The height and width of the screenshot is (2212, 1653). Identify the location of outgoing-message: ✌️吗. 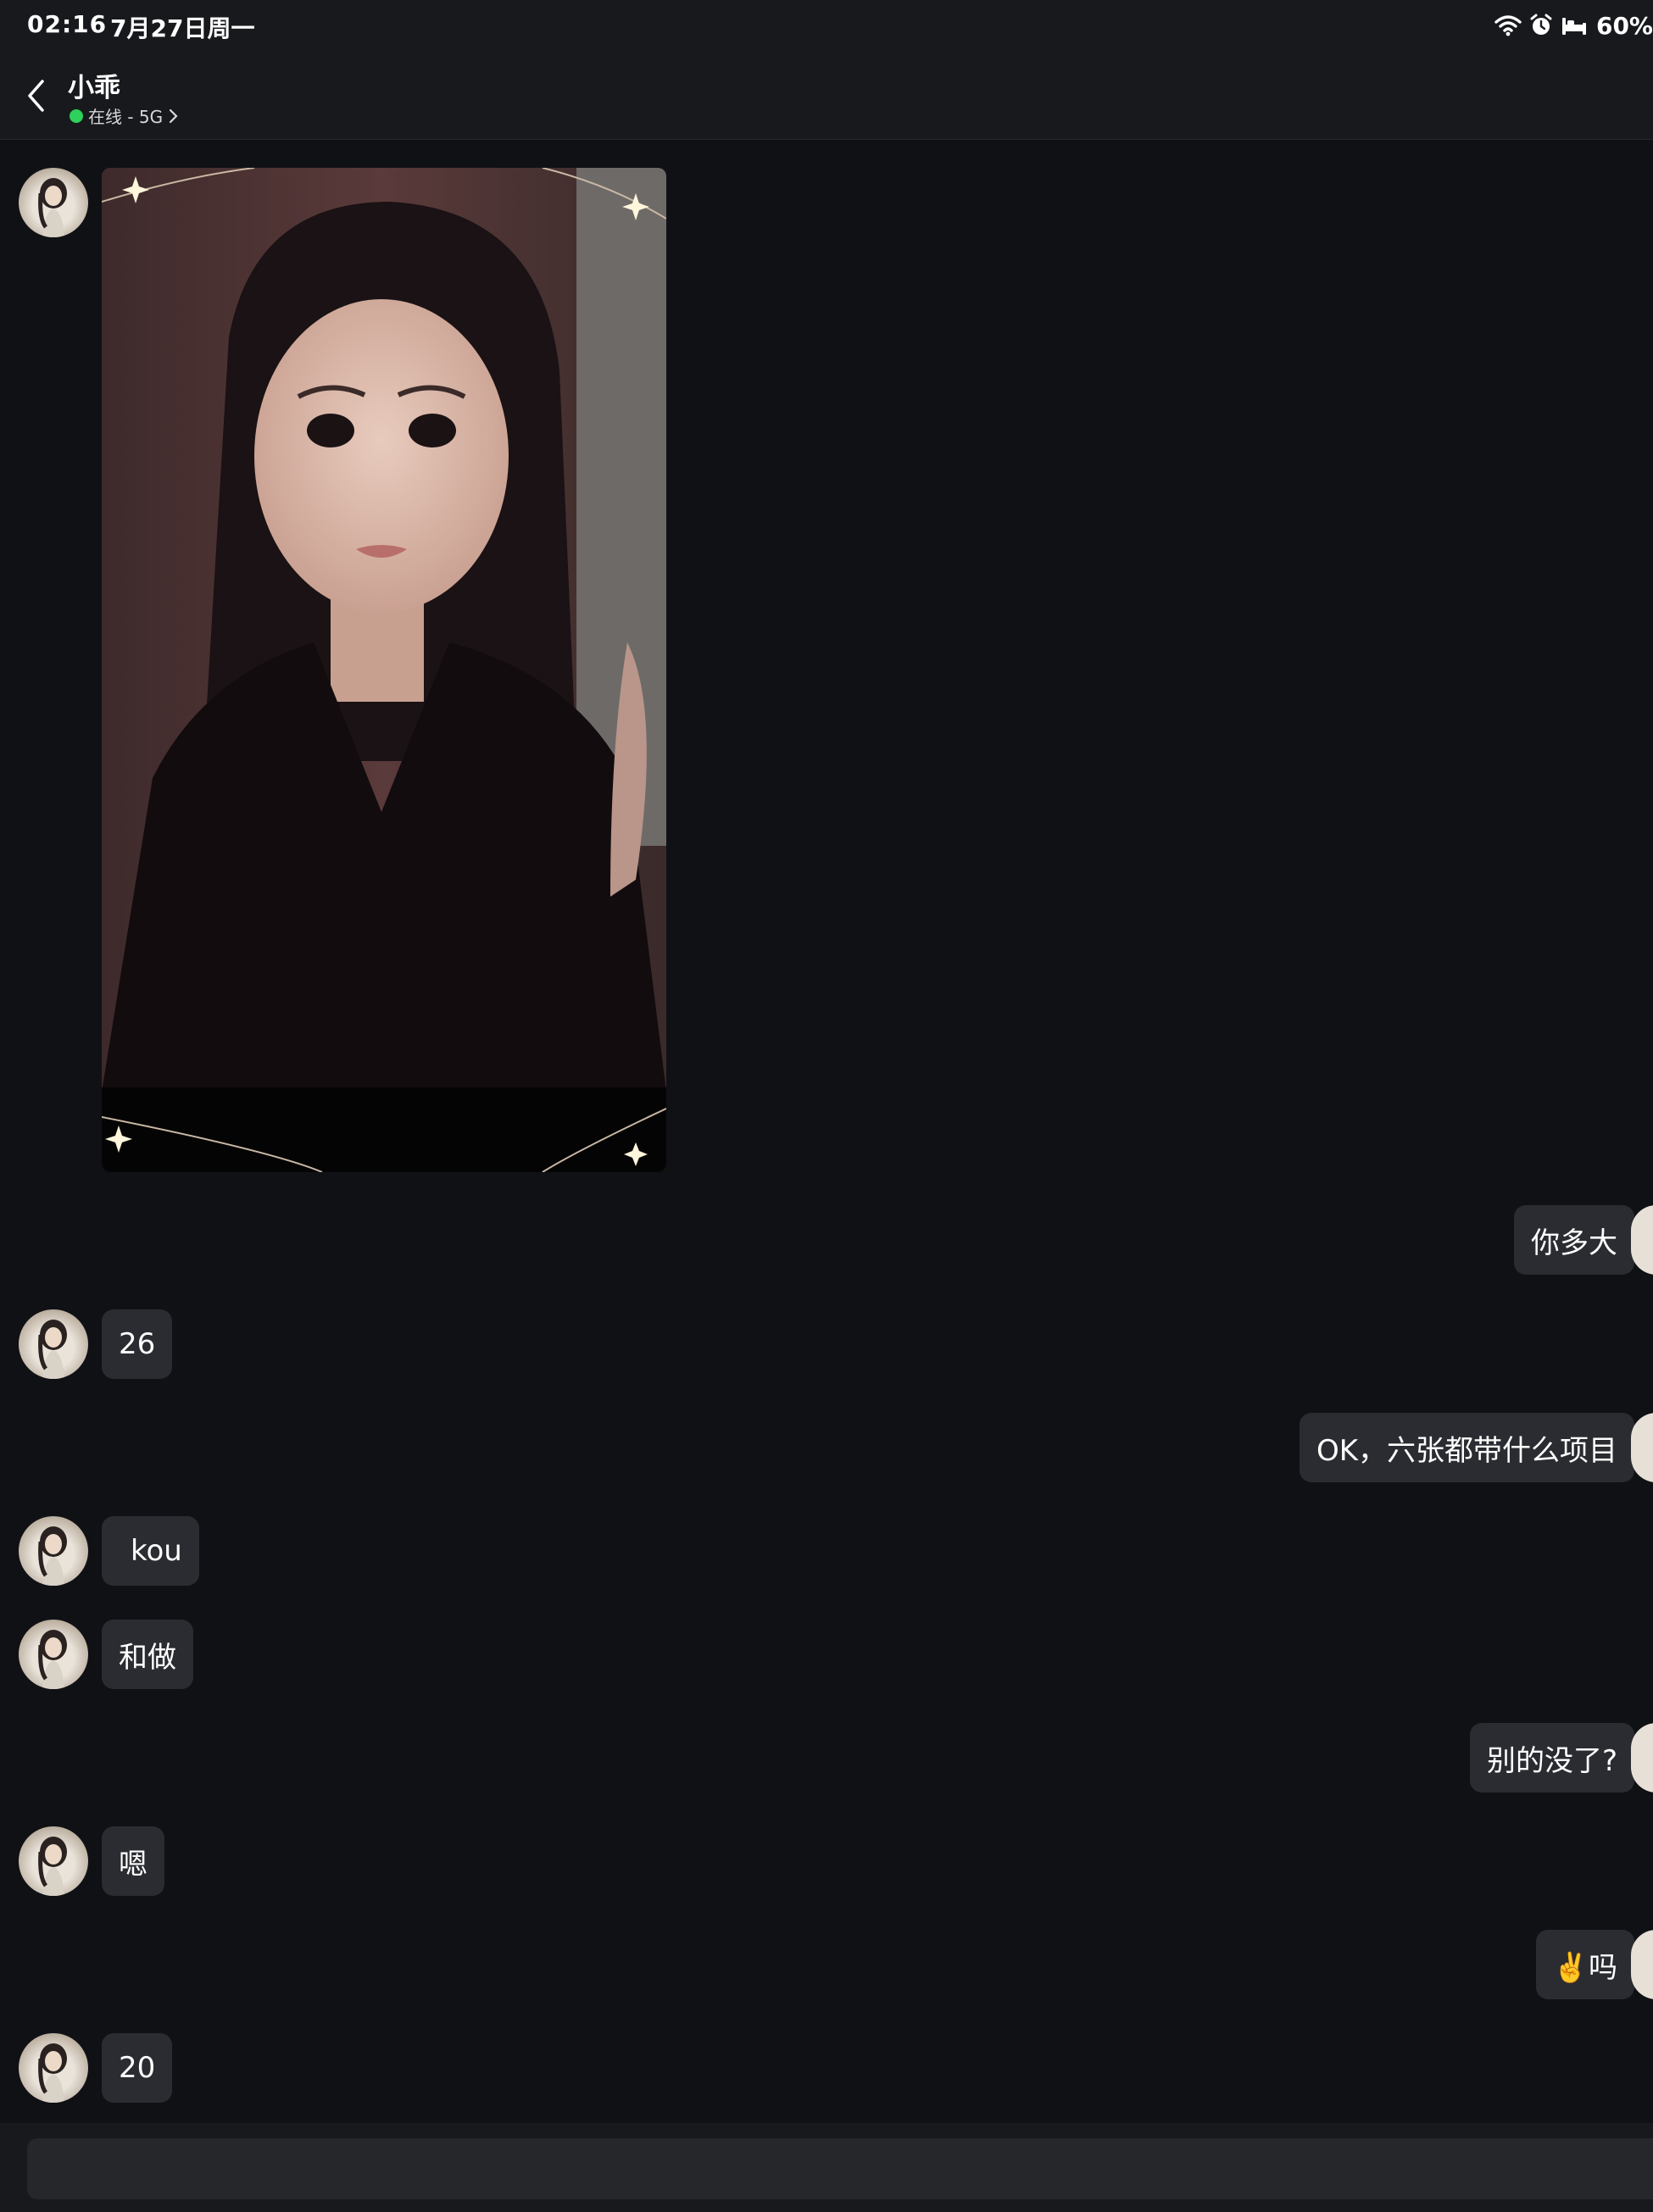
(1594, 1964).